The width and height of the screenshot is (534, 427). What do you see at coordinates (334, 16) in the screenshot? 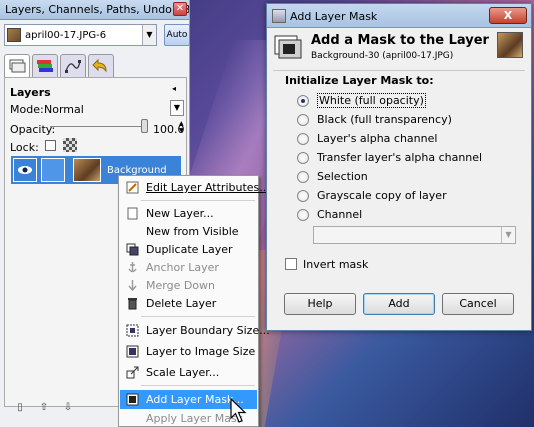
I see `dialog-title: Add Layer Mask` at bounding box center [334, 16].